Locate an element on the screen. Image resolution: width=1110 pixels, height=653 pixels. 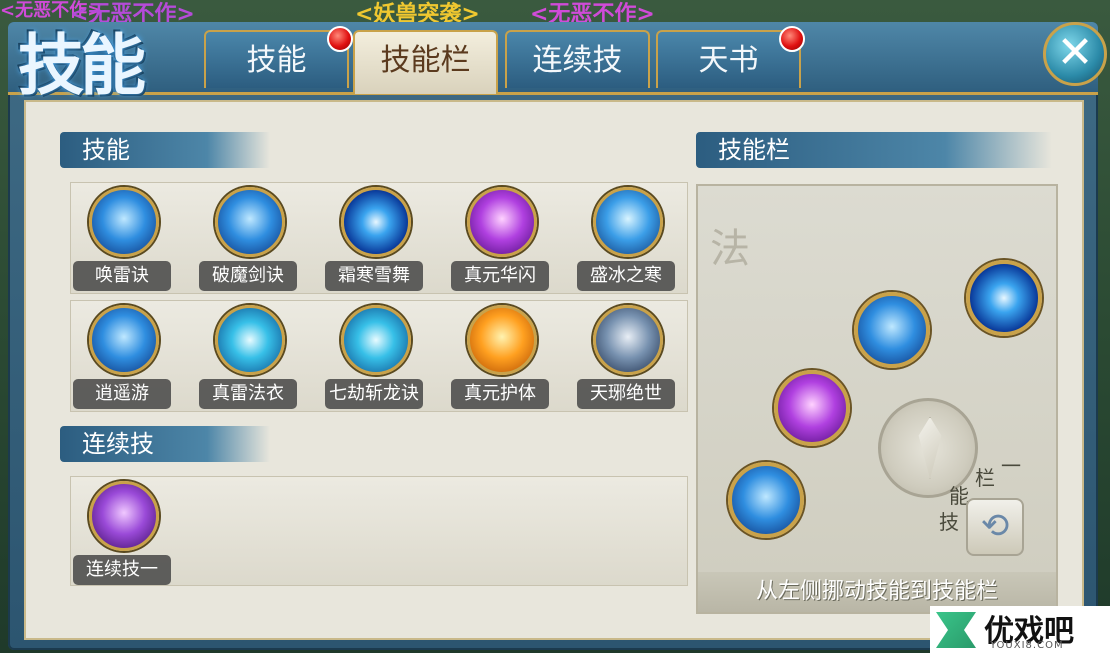
ice-crystal-orb-icon is located at coordinates (628, 222).